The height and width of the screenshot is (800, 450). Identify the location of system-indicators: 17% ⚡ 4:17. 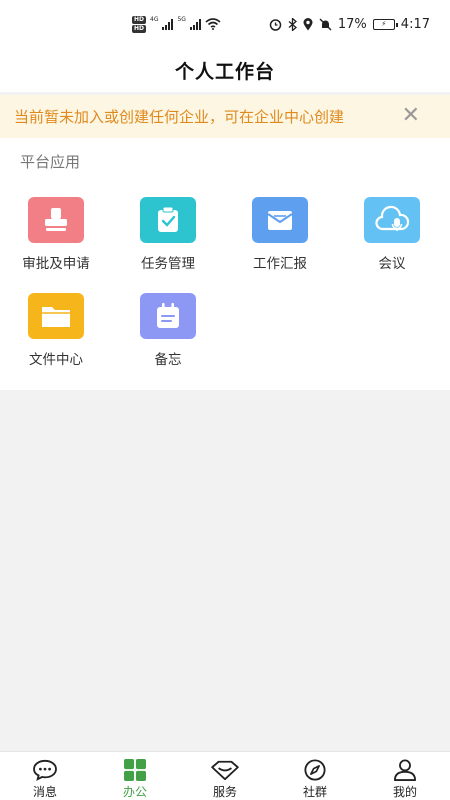
(349, 24).